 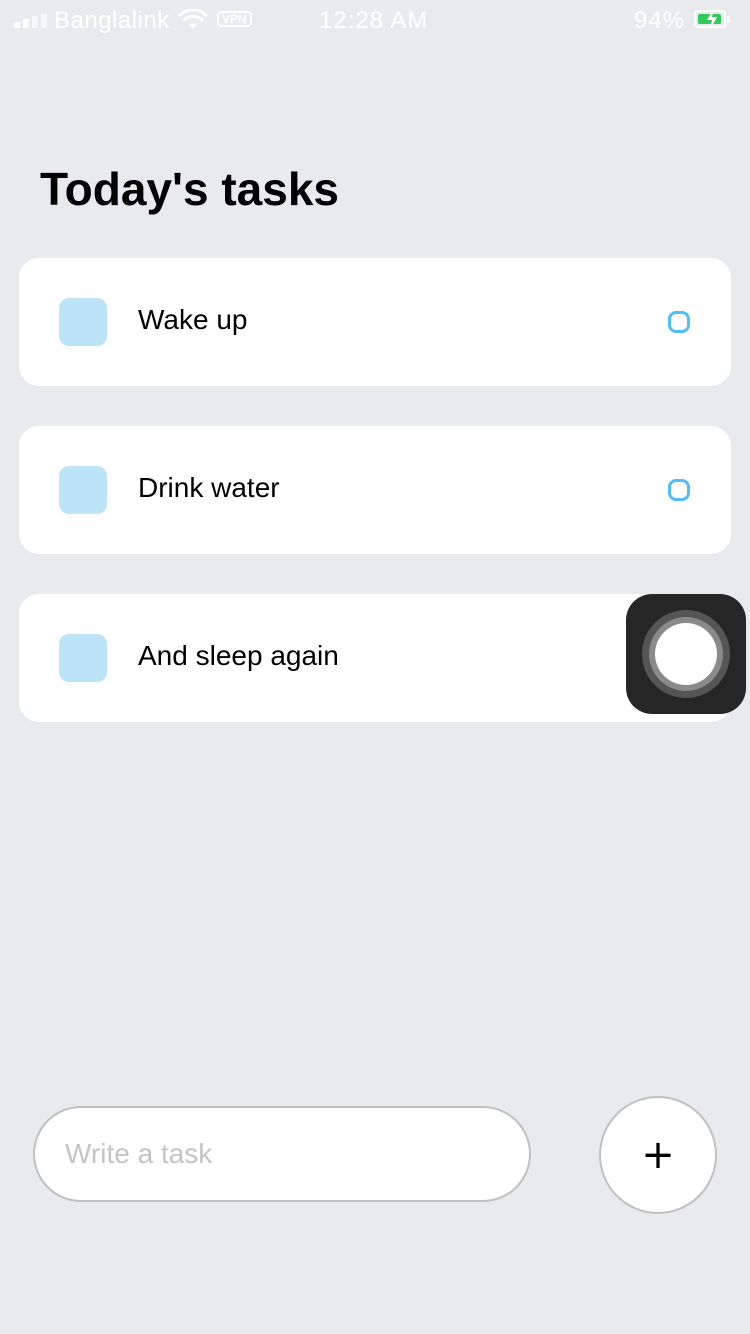 I want to click on vpn-badge: VPN, so click(x=234, y=19).